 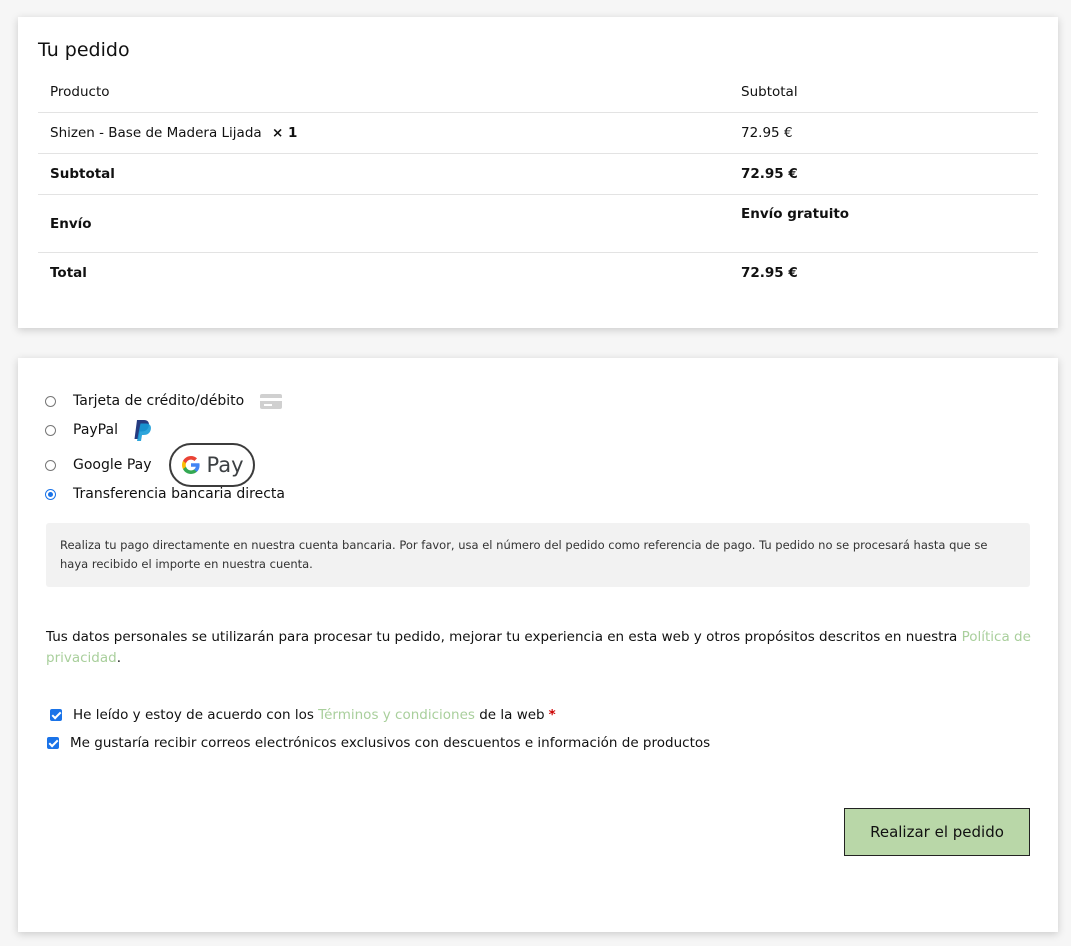 What do you see at coordinates (883, 133) in the screenshot?
I see `product-price: 72.95 €` at bounding box center [883, 133].